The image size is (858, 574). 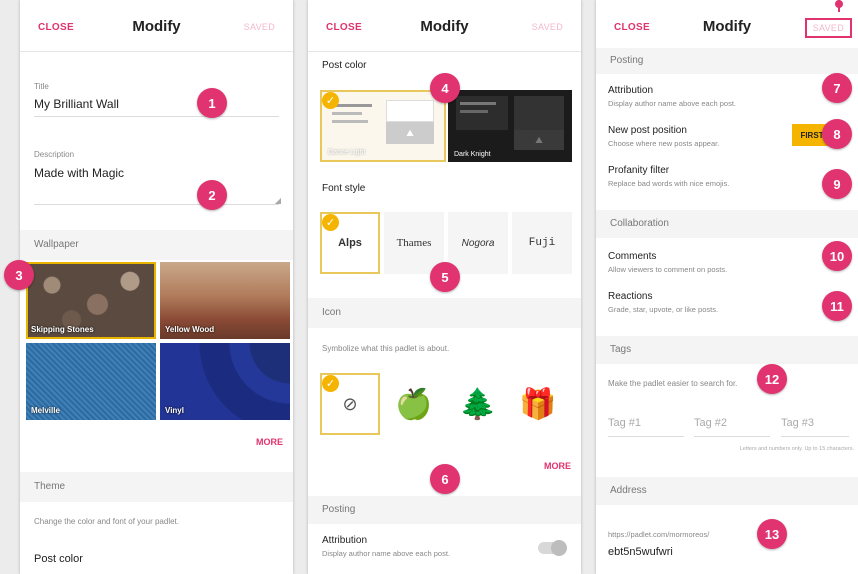 I want to click on post-color-label: Dance Light, so click(x=347, y=152).